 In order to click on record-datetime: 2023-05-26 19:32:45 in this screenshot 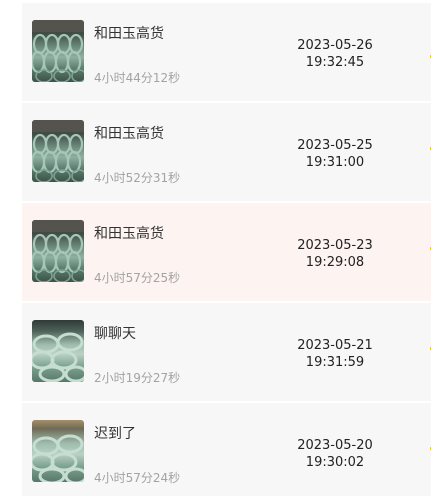, I will do `click(335, 54)`.